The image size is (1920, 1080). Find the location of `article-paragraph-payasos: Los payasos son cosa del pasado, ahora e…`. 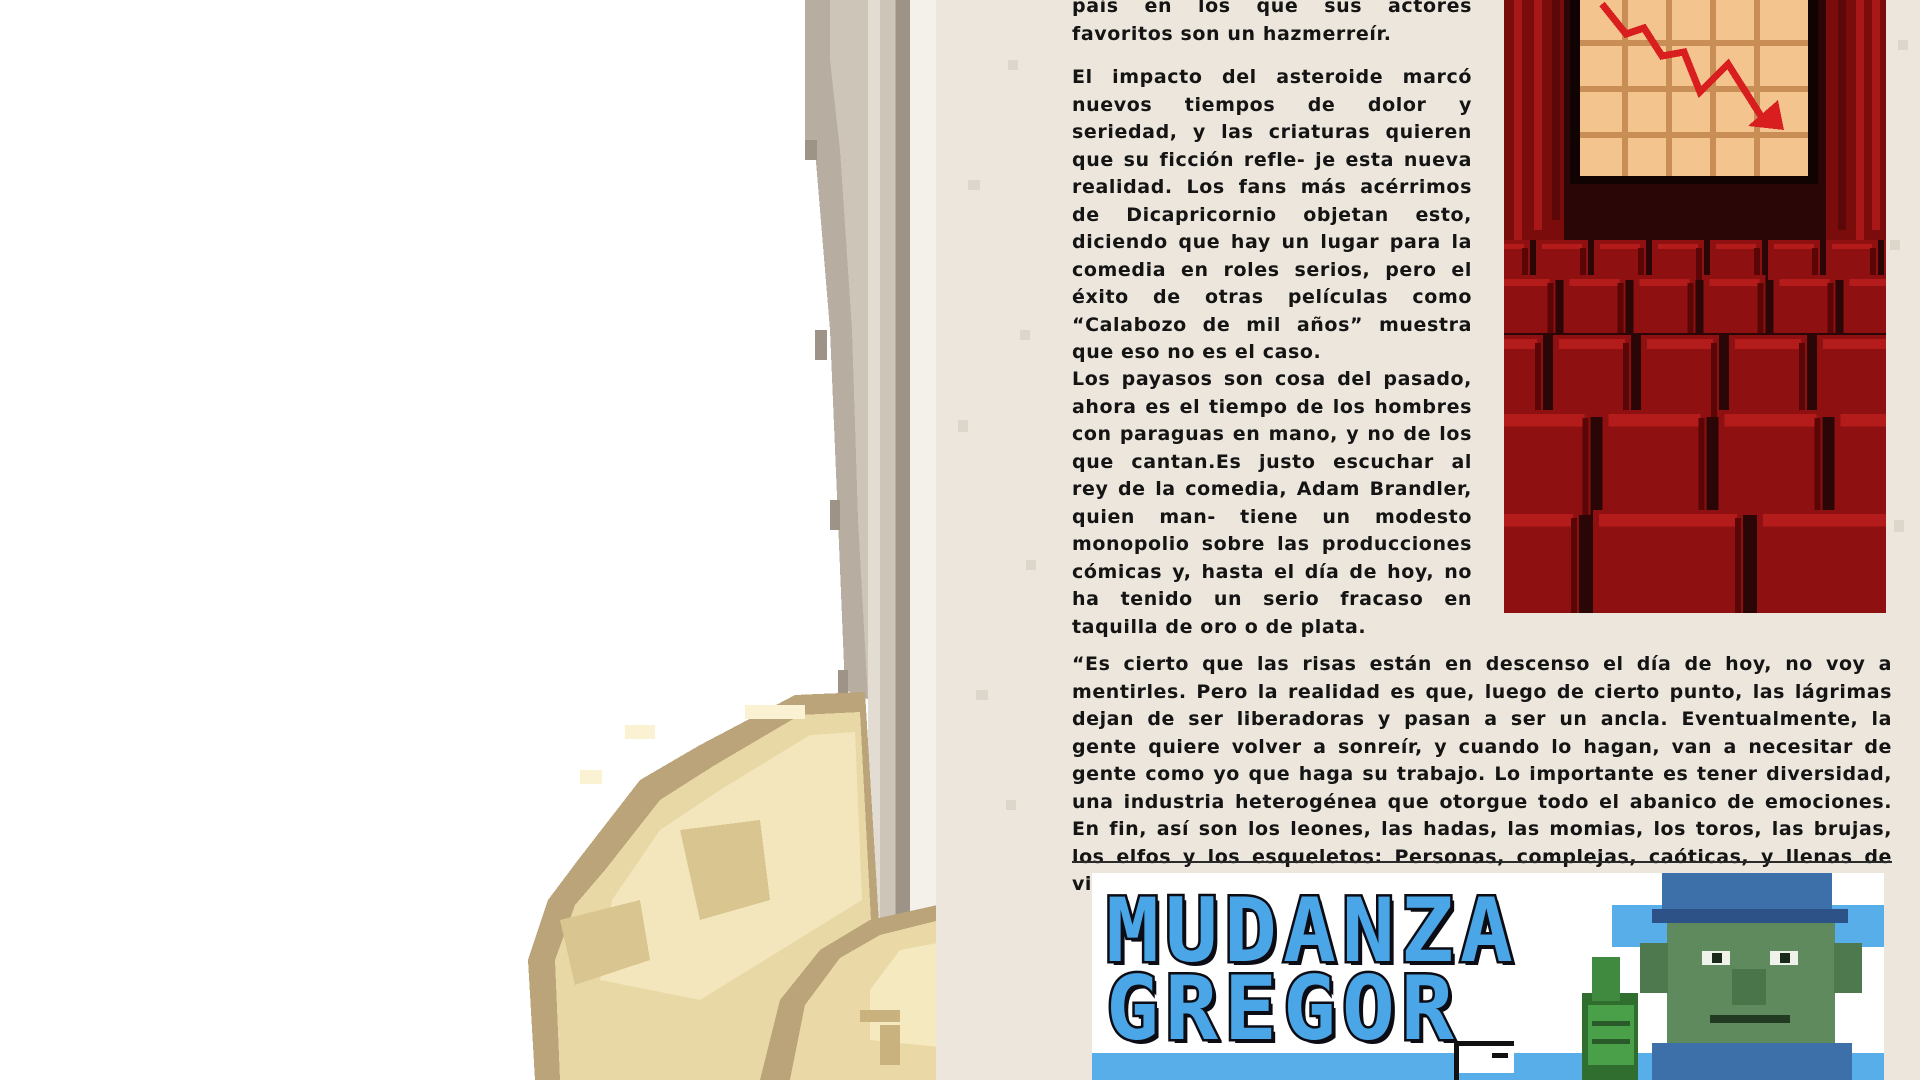

article-paragraph-payasos: Los payasos son cosa del pasado, ahora e… is located at coordinates (1272, 503).